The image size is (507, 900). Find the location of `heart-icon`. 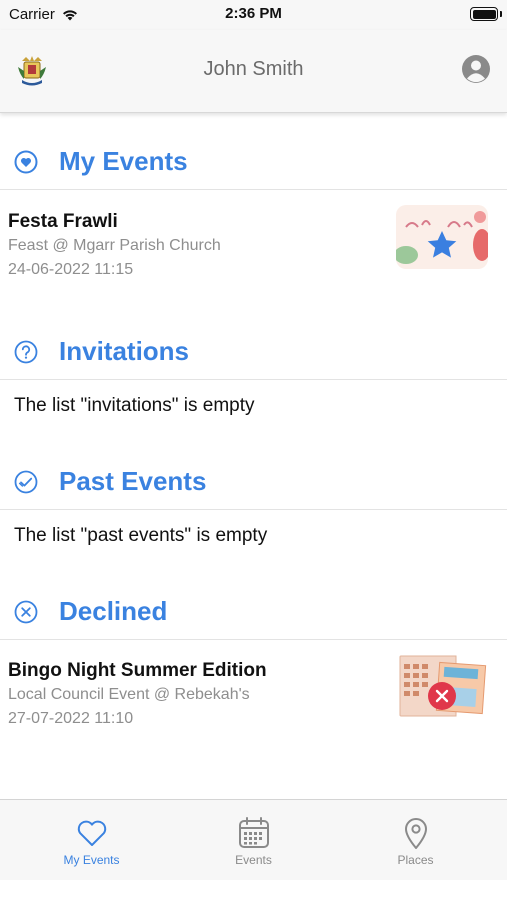

heart-icon is located at coordinates (91, 833).